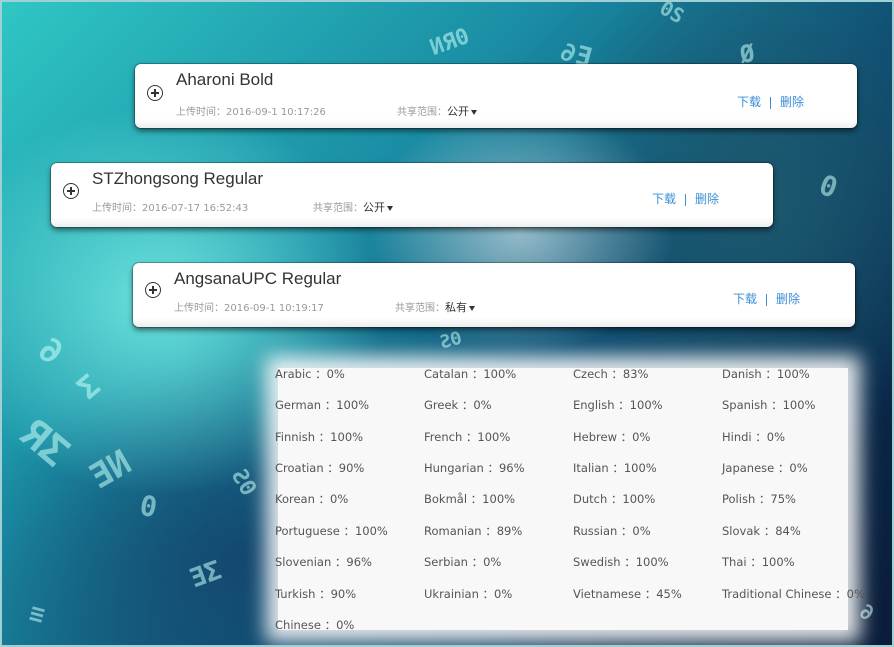 This screenshot has width=894, height=647. What do you see at coordinates (612, 531) in the screenshot?
I see `language-coverage-item: Russian ：0%` at bounding box center [612, 531].